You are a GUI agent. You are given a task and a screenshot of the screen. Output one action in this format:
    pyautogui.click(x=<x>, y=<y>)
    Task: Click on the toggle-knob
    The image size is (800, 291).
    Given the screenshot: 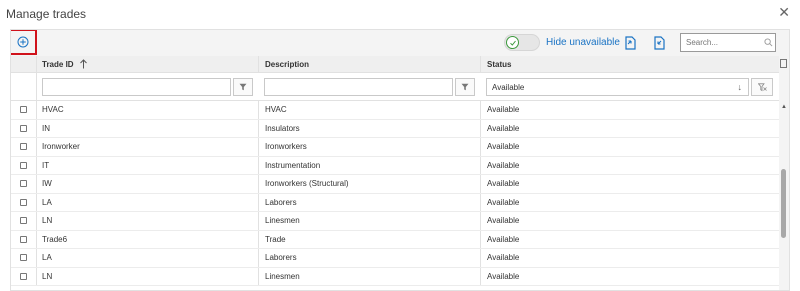 What is the action you would take?
    pyautogui.click(x=512, y=42)
    